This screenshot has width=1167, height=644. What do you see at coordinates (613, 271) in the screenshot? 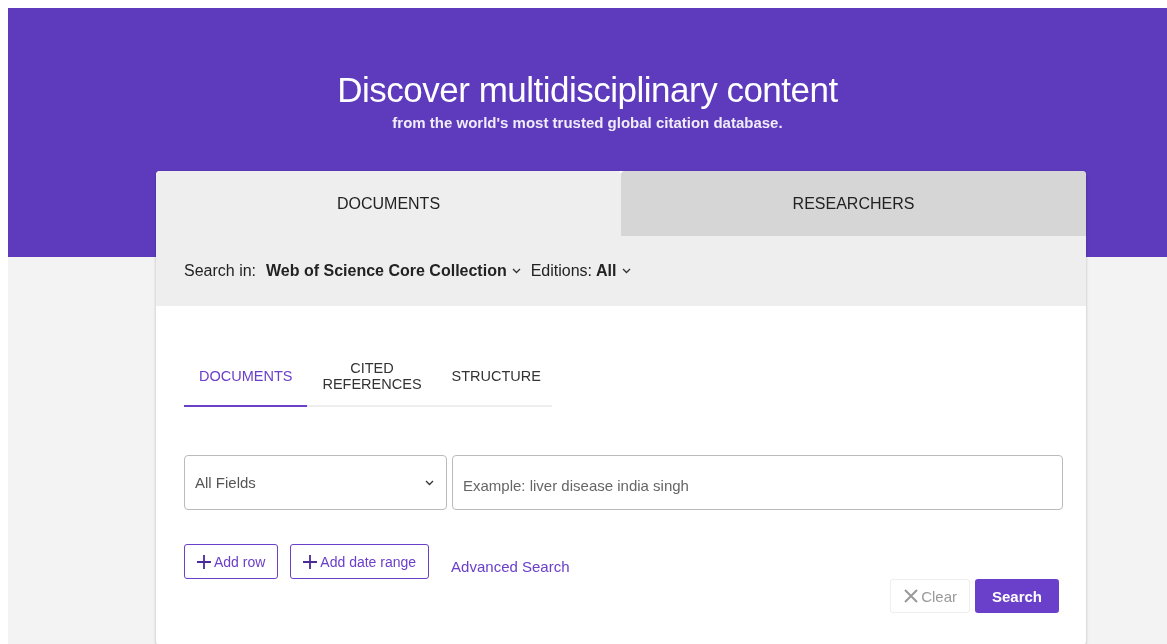
I see `editions-dropdown: All` at bounding box center [613, 271].